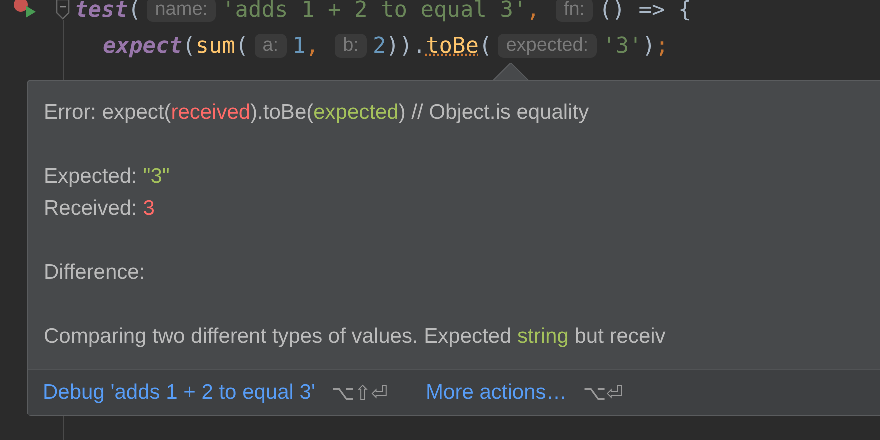 This screenshot has height=440, width=880. I want to click on code-token: () => {, so click(645, 11).